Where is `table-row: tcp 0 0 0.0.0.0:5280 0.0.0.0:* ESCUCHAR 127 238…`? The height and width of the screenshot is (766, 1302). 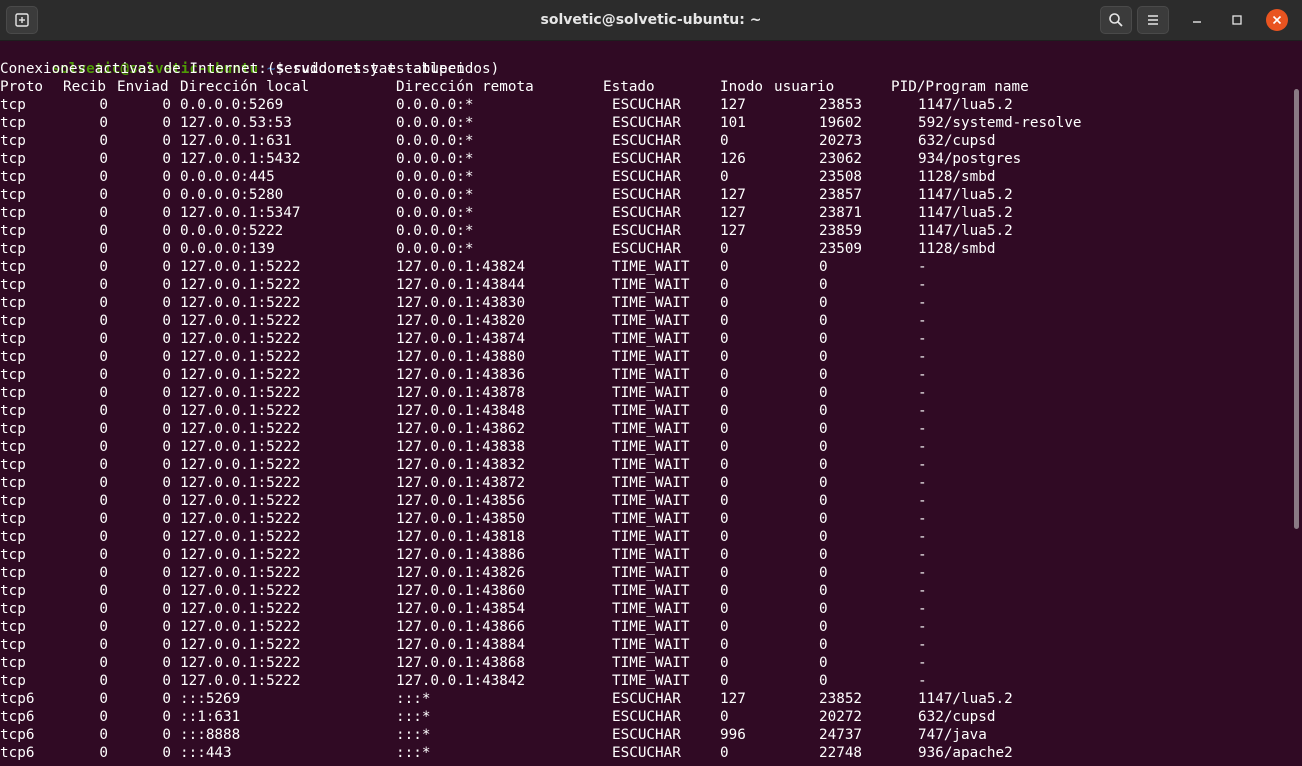
table-row: tcp 0 0 0.0.0.0:5280 0.0.0.0:* ESCUCHAR 127 238… is located at coordinates (645, 195).